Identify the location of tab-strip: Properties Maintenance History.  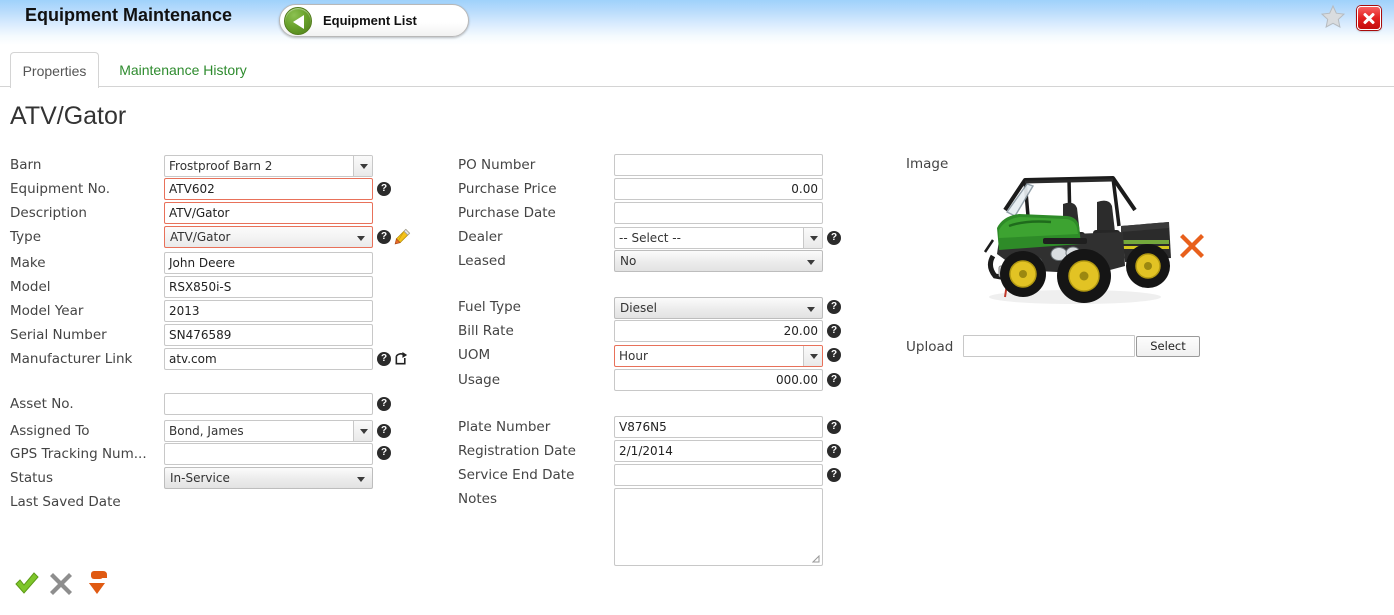
(697, 66).